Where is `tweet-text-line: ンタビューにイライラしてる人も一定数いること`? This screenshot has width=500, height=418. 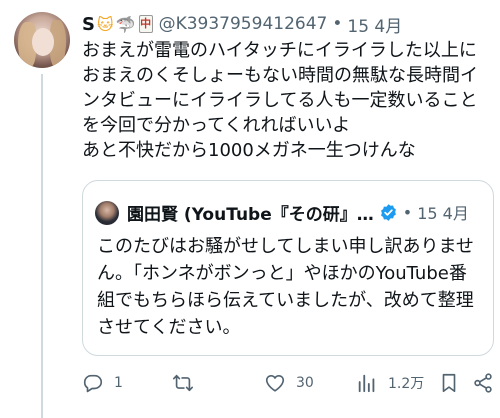 tweet-text-line: ンタビューにイライラしてる人も一定数いること is located at coordinates (280, 100).